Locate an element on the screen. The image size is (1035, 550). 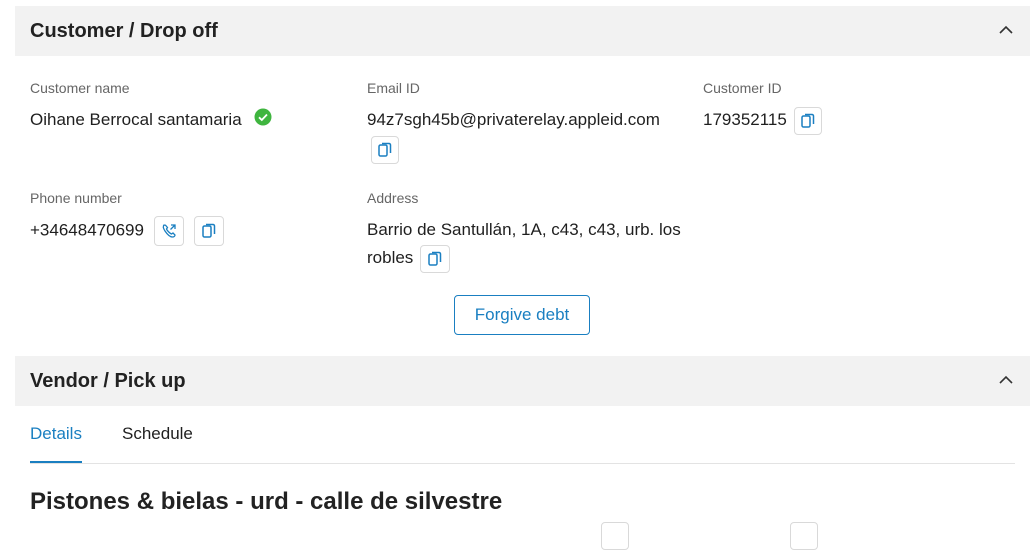
copy-address-button is located at coordinates (435, 258).